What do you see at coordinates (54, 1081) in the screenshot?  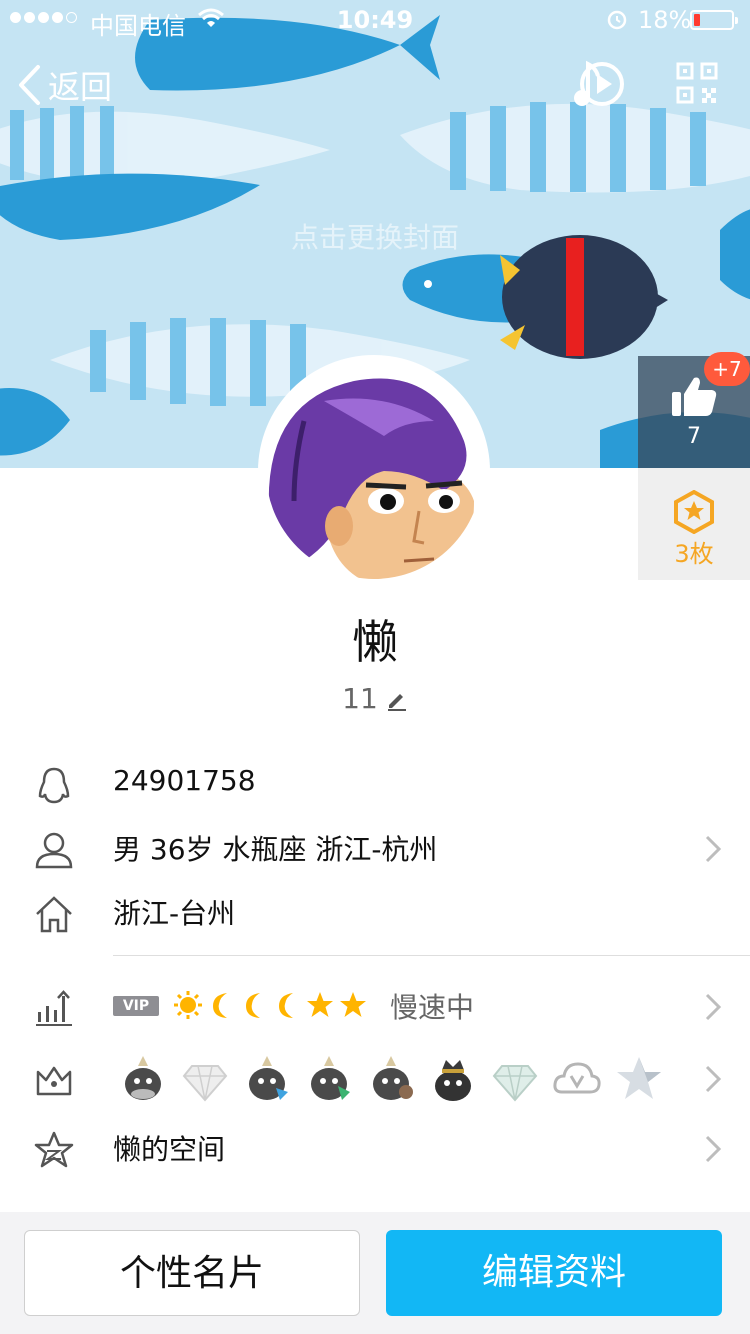 I see `crown-icon` at bounding box center [54, 1081].